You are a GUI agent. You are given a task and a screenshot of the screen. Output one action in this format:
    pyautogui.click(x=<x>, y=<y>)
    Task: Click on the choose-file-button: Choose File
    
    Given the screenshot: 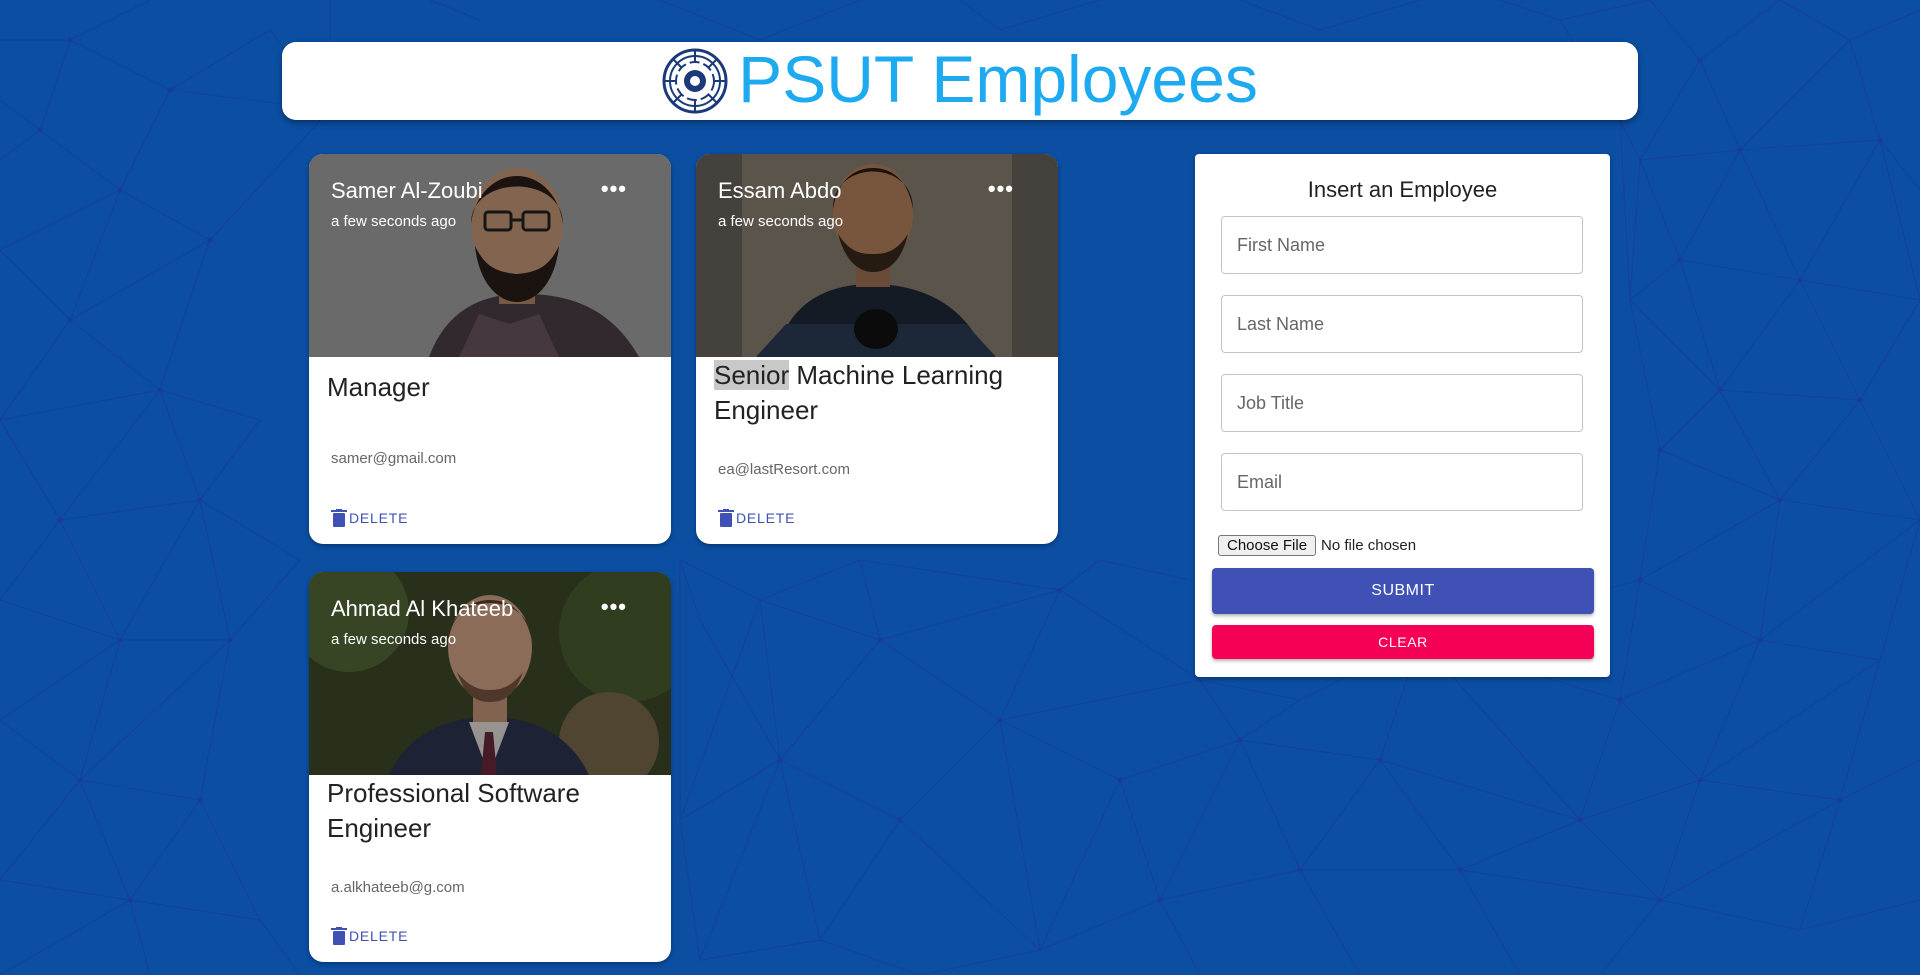 What is the action you would take?
    pyautogui.click(x=1267, y=545)
    